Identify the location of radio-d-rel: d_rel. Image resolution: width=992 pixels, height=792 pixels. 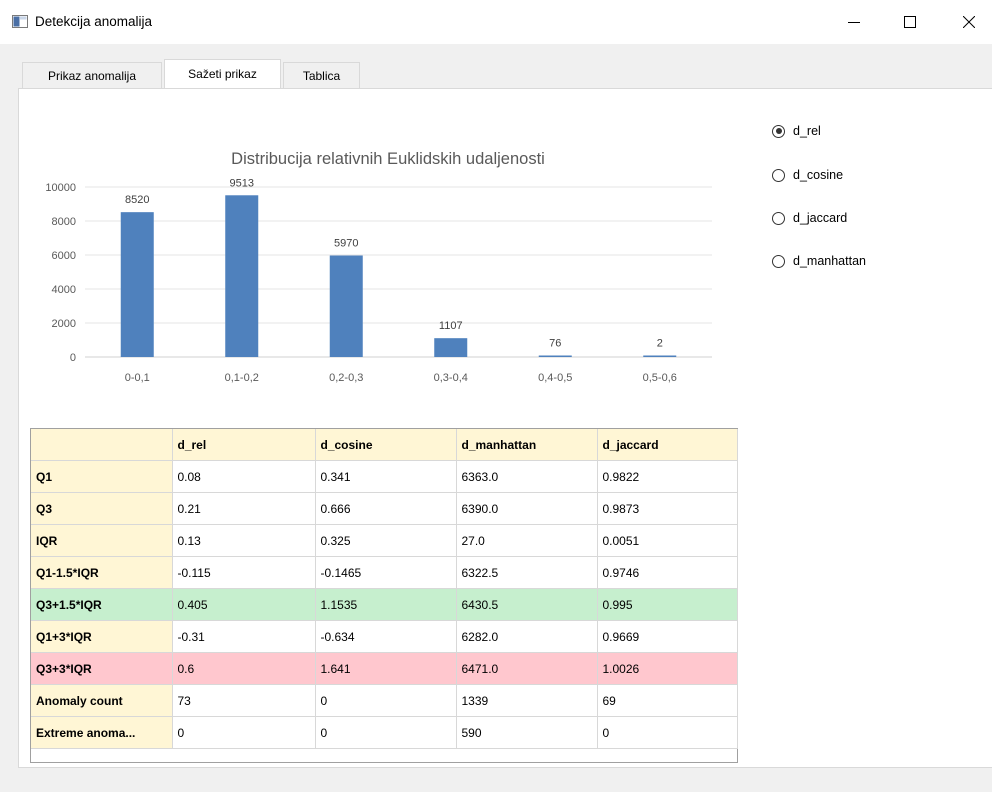
(796, 131).